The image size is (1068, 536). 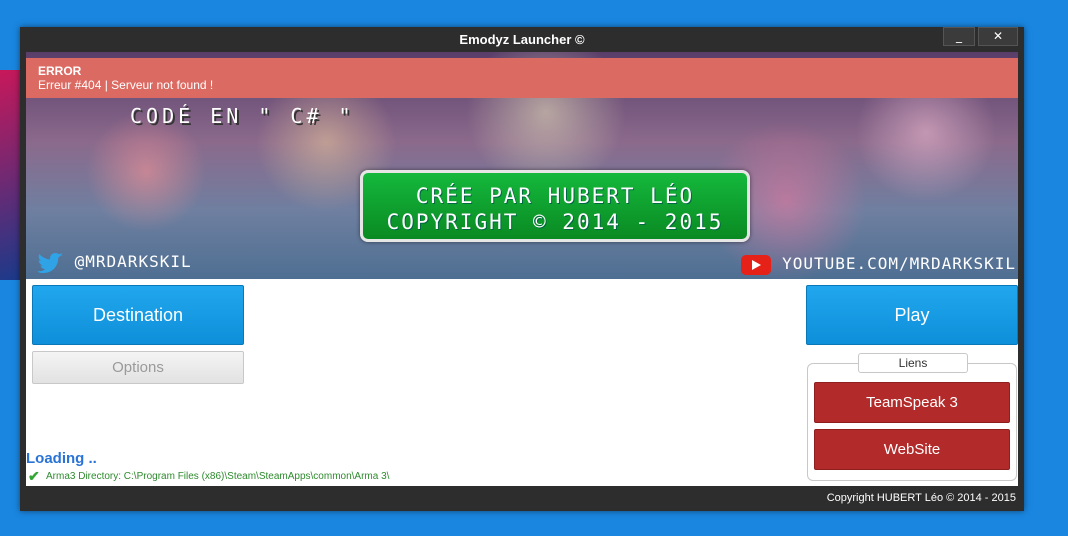 I want to click on twitter-handle: @MRDARKSKIL, so click(x=114, y=262).